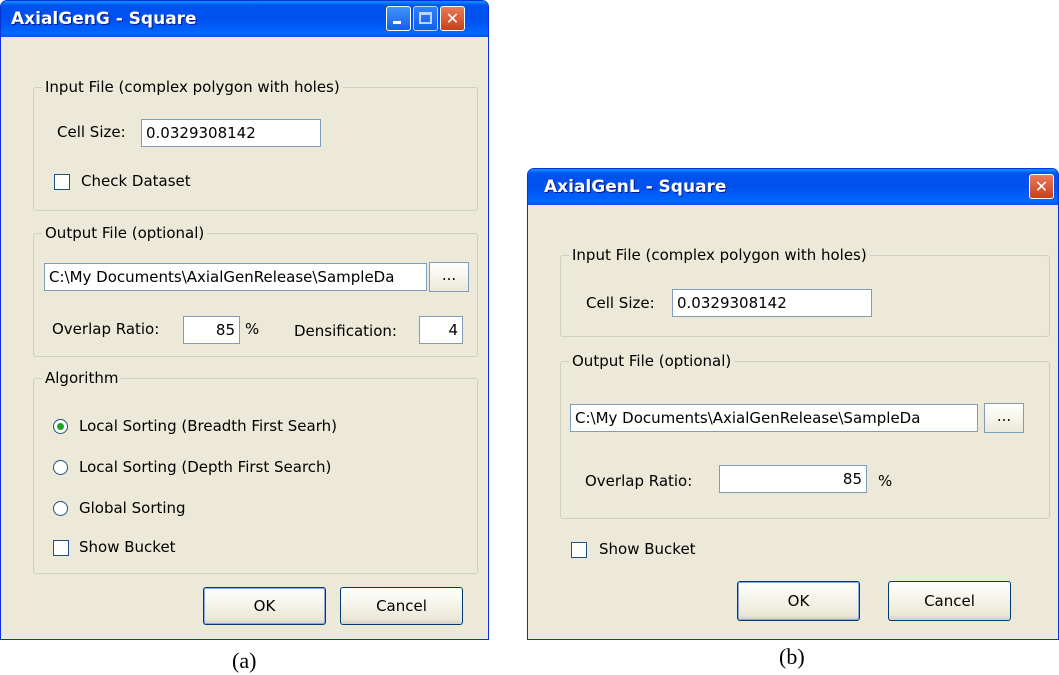 This screenshot has width=1059, height=675. I want to click on caption-b: (b), so click(792, 656).